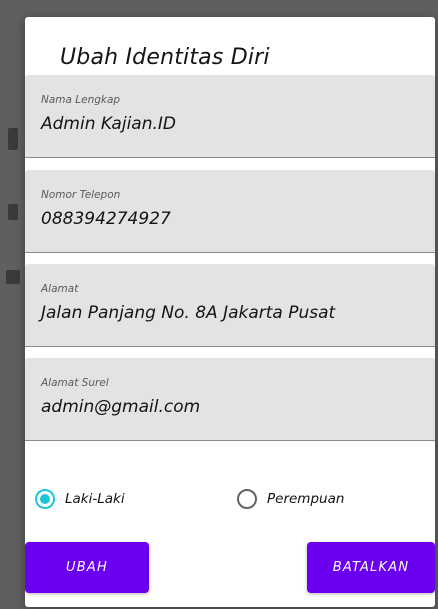 Image resolution: width=438 pixels, height=609 pixels. I want to click on background-map-icon, so click(13, 277).